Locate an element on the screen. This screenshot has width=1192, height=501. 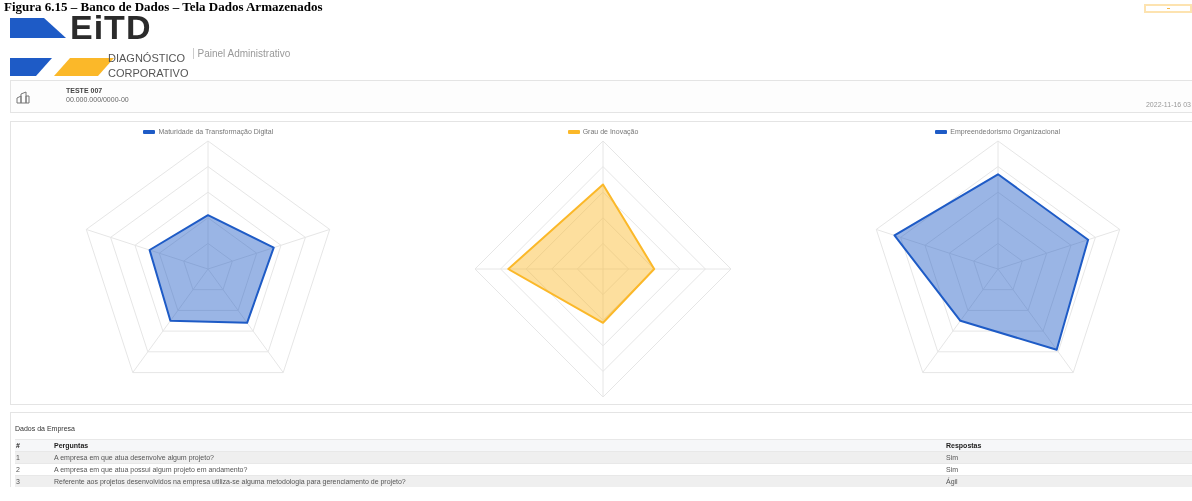
logo-wordmark: EiTD is located at coordinates (111, 27).